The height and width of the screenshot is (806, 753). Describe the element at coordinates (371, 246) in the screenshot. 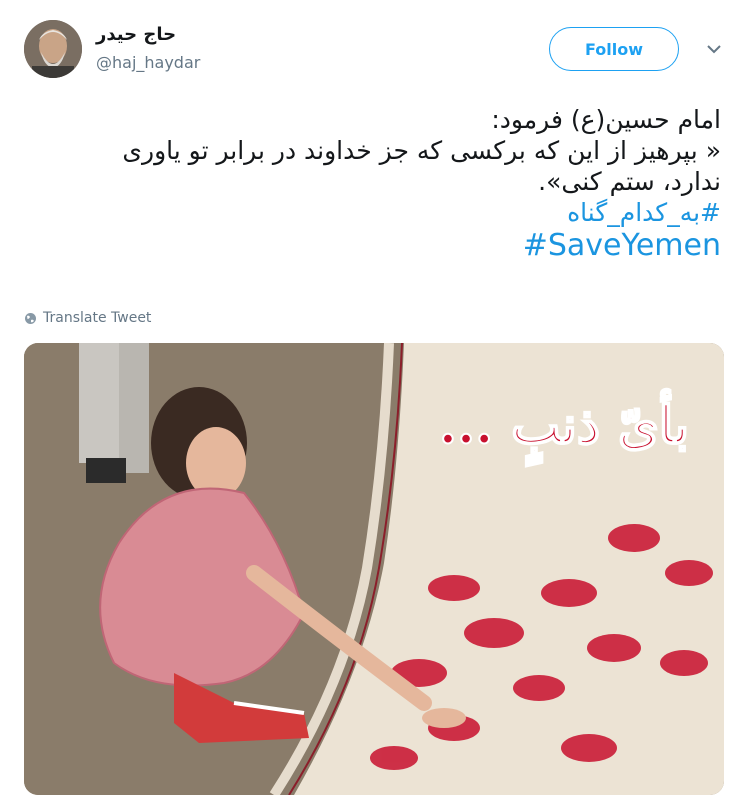

I see `hashtag-link: #SaveYemen` at that location.